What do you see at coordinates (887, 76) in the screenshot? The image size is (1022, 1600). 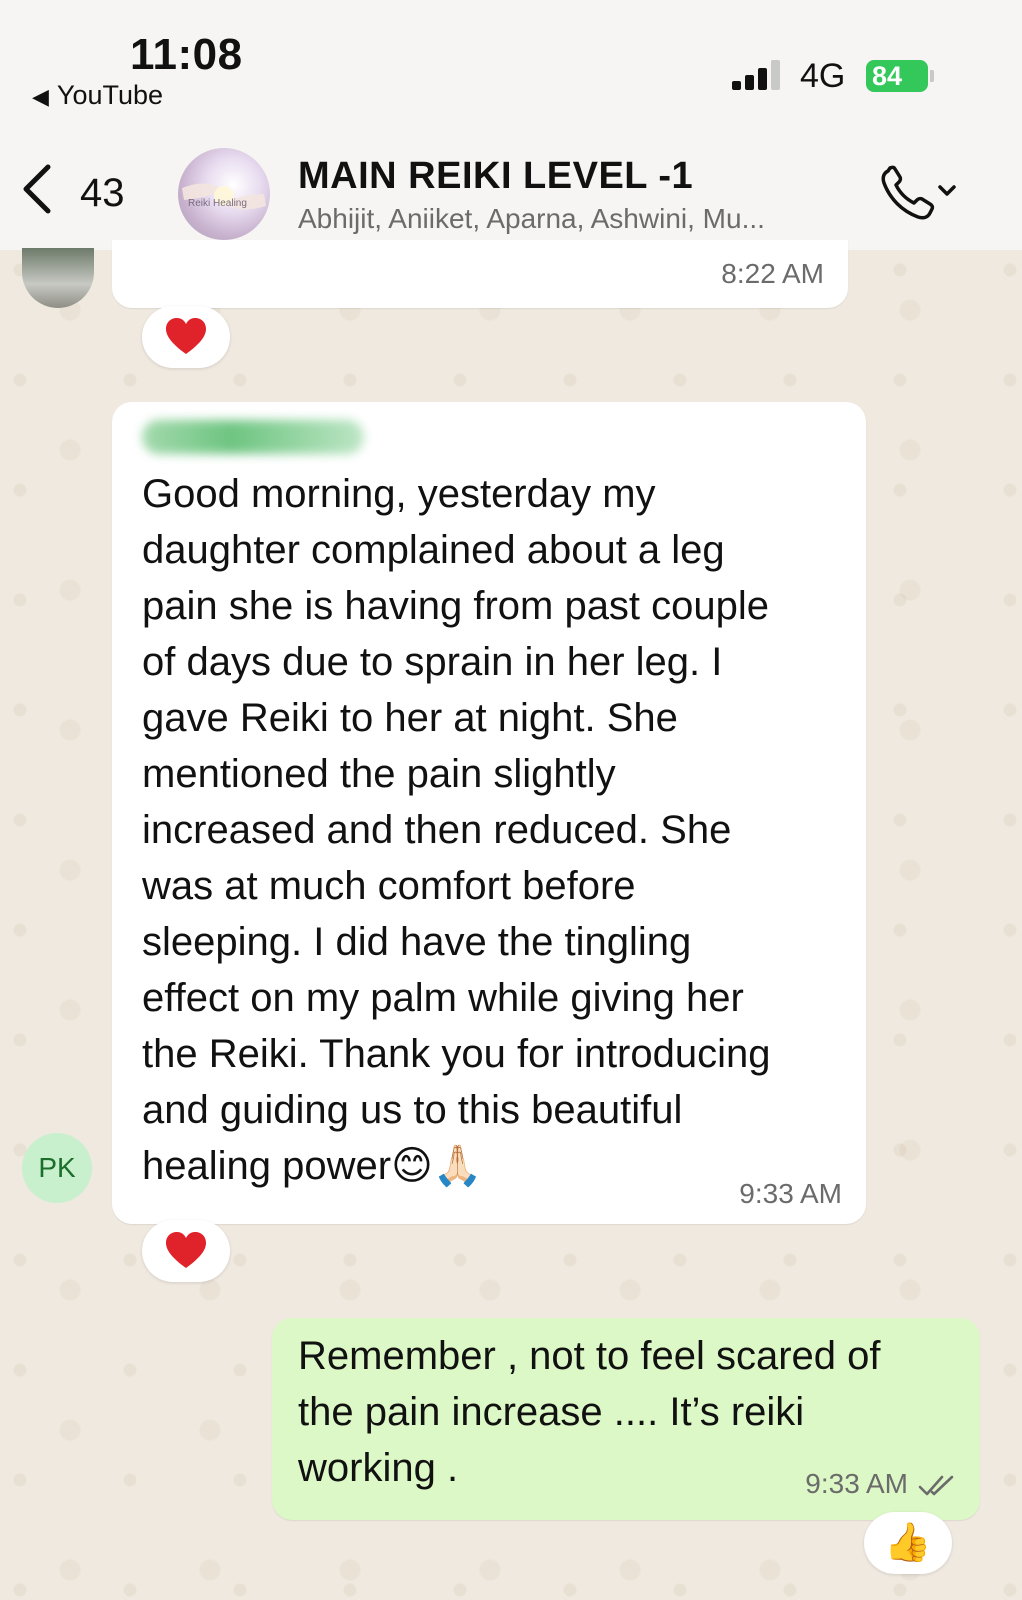 I see `battery-level: 84` at bounding box center [887, 76].